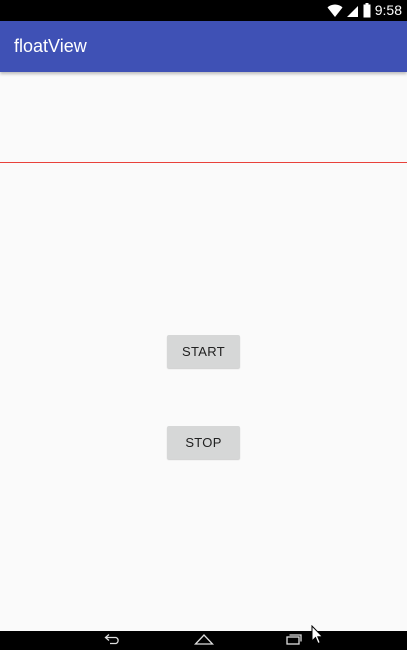 Image resolution: width=407 pixels, height=650 pixels. I want to click on status-icons: 9:58, so click(364, 10).